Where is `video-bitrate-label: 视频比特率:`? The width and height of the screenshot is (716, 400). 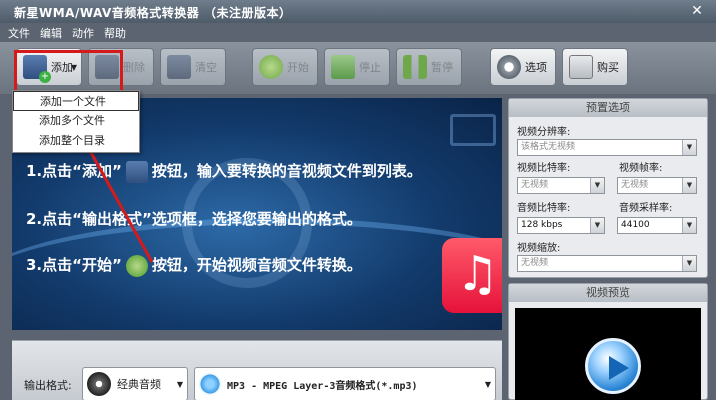 video-bitrate-label: 视频比特率: is located at coordinates (544, 168).